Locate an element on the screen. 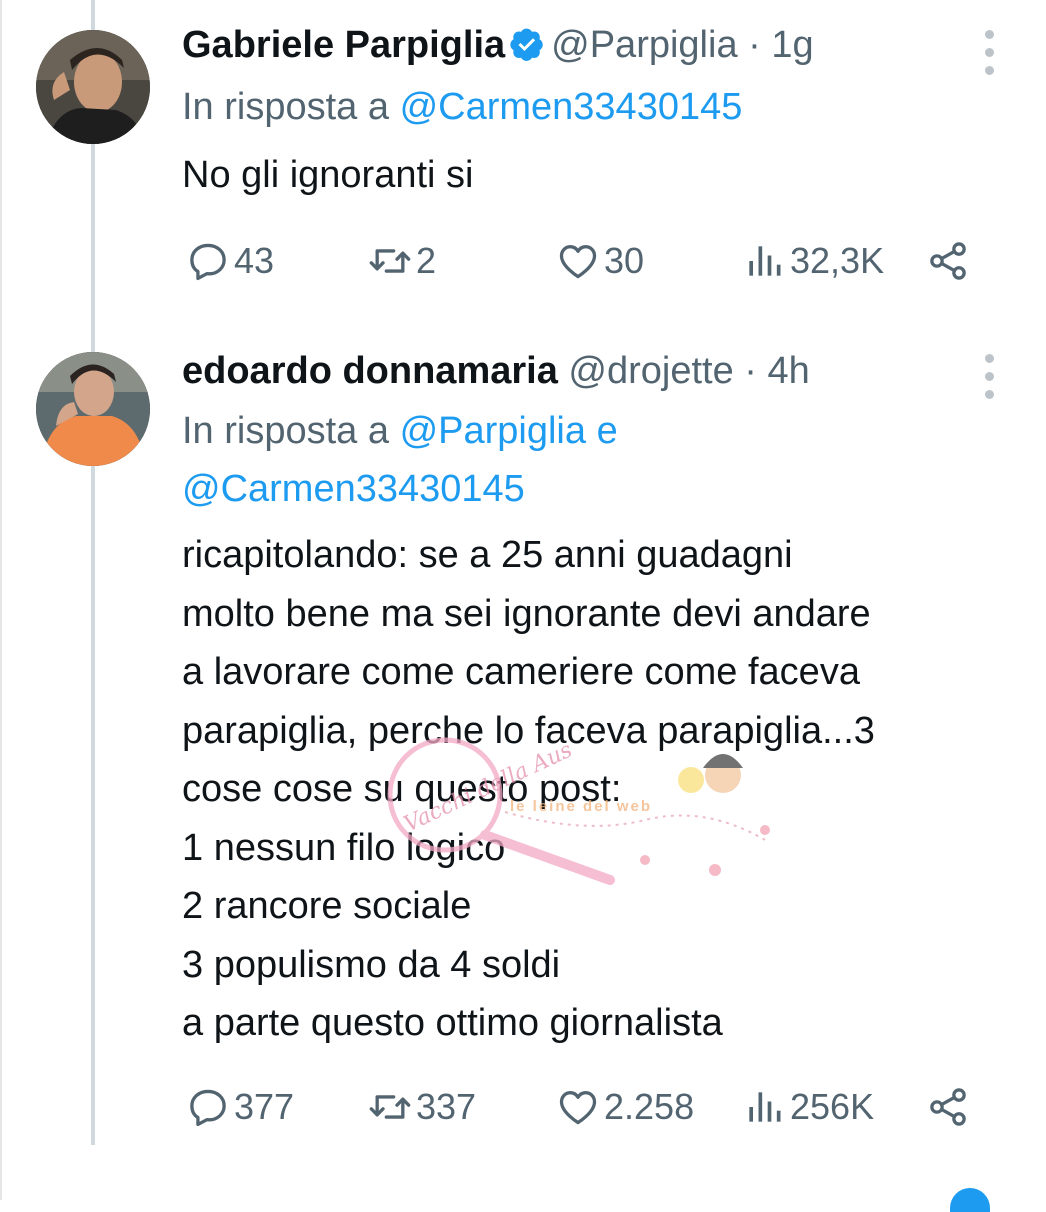 Image resolution: width=1046 pixels, height=1212 pixels. reply-button: 377 is located at coordinates (240, 1107).